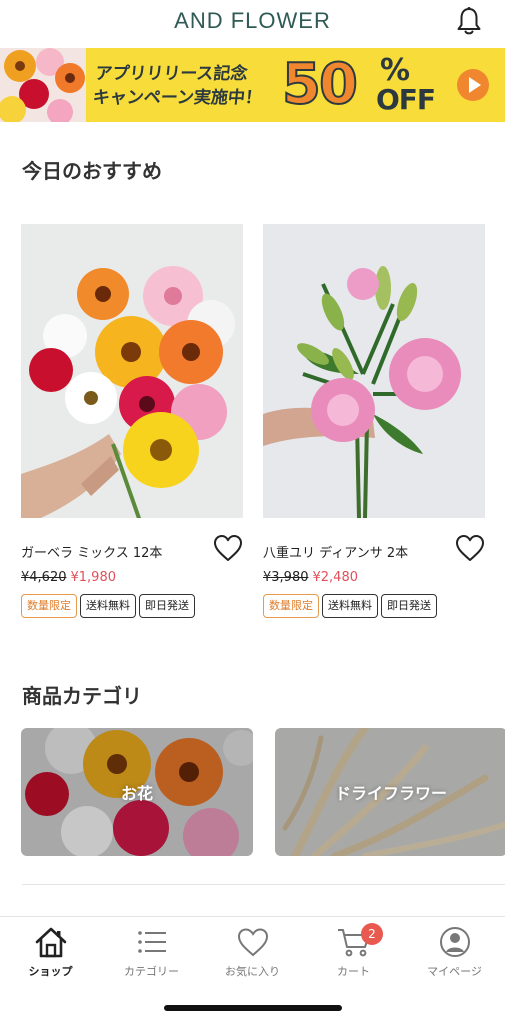 The width and height of the screenshot is (505, 1024). I want to click on divider, so click(263, 884).